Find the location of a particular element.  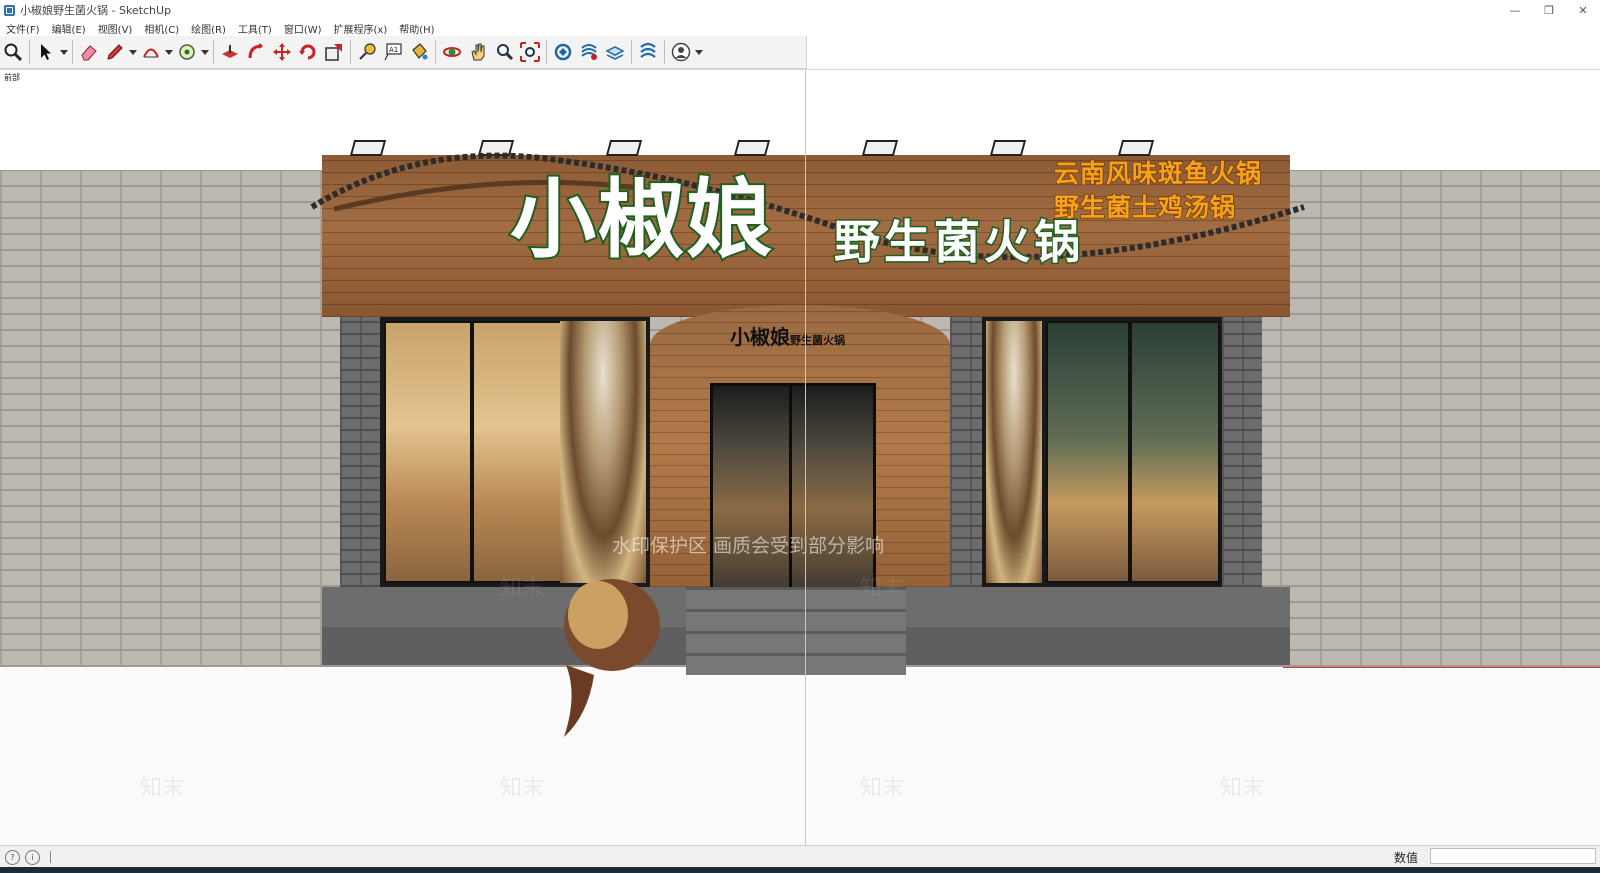

zoom-icon is located at coordinates (13, 52).